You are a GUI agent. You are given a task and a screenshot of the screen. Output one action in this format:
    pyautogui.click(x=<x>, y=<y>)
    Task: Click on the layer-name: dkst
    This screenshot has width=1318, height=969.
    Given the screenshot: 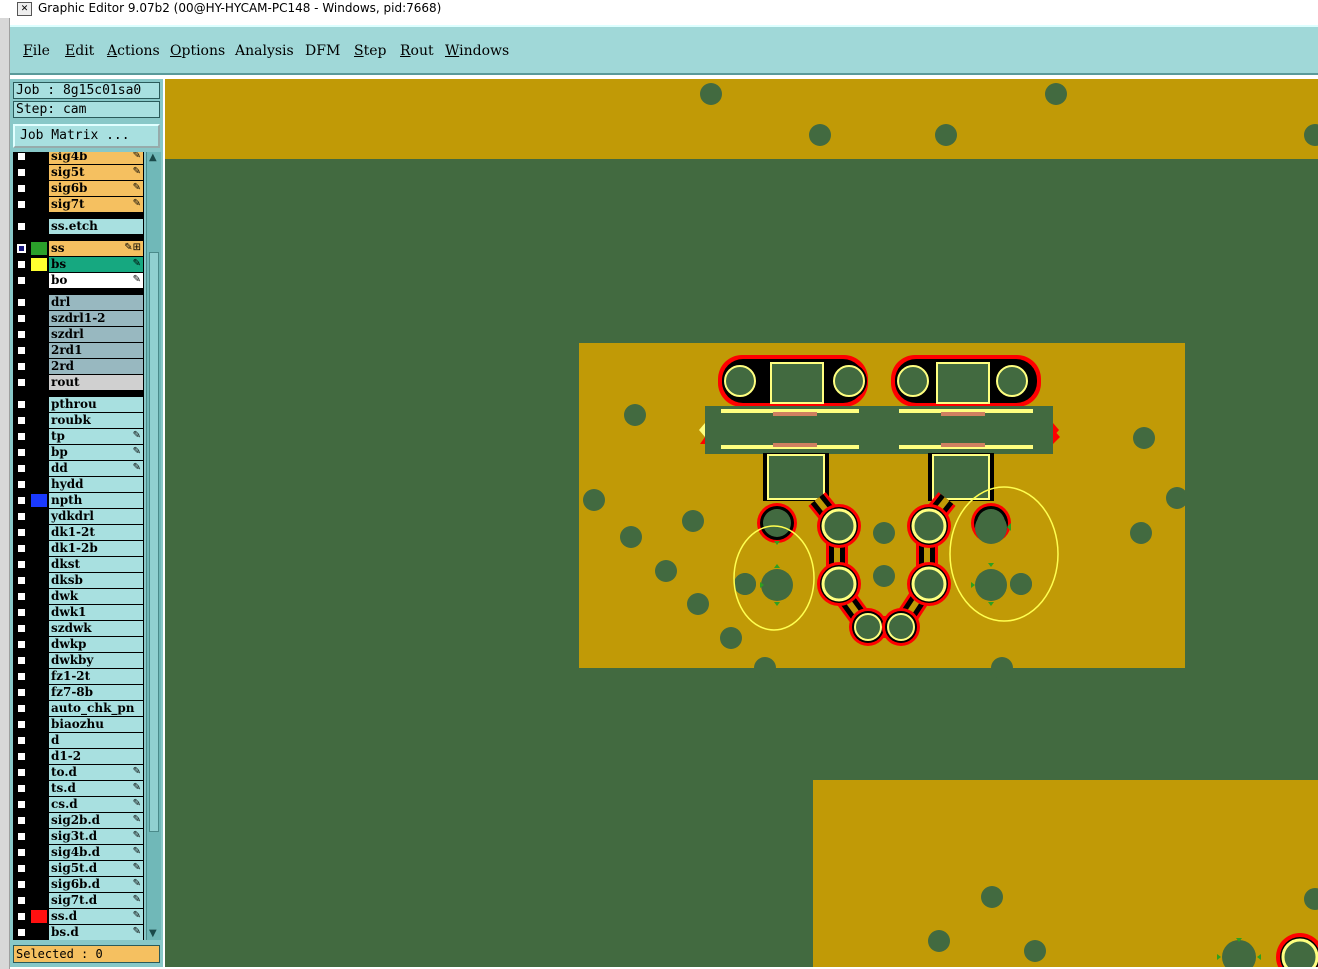 What is the action you would take?
    pyautogui.click(x=96, y=564)
    